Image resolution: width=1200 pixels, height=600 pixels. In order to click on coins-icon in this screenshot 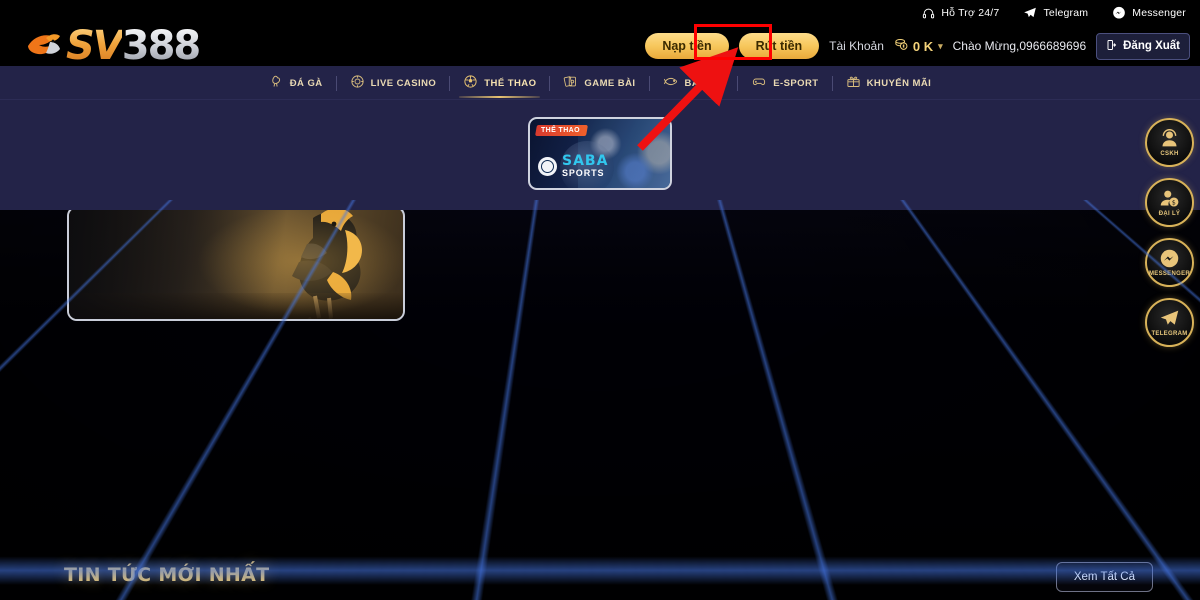, I will do `click(901, 46)`.